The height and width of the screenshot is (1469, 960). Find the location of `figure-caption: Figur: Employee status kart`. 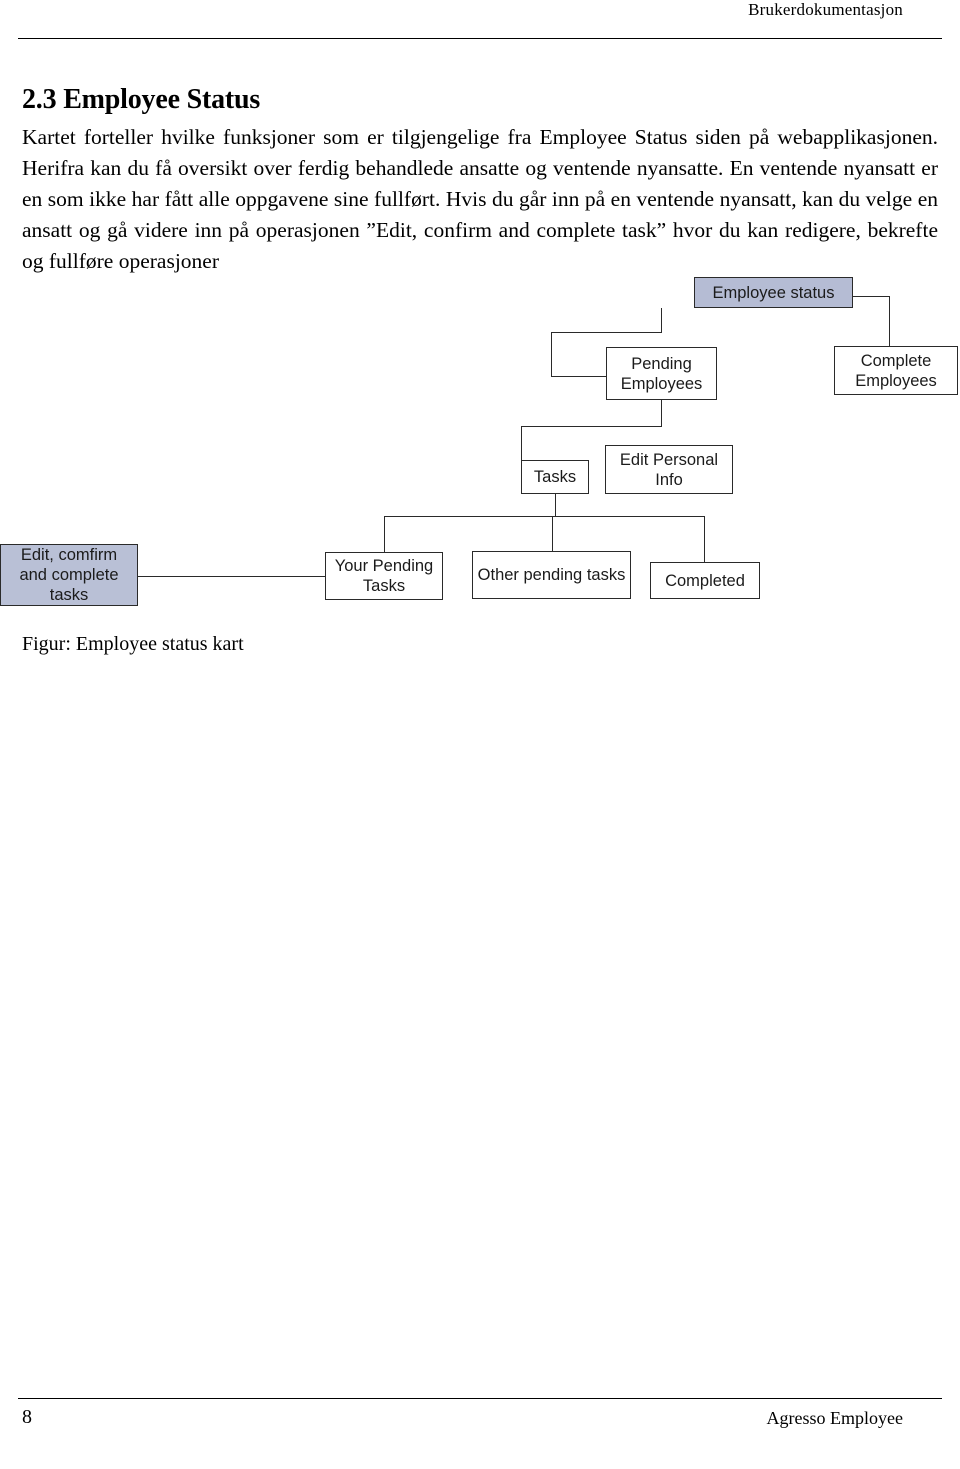

figure-caption: Figur: Employee status kart is located at coordinates (133, 644).